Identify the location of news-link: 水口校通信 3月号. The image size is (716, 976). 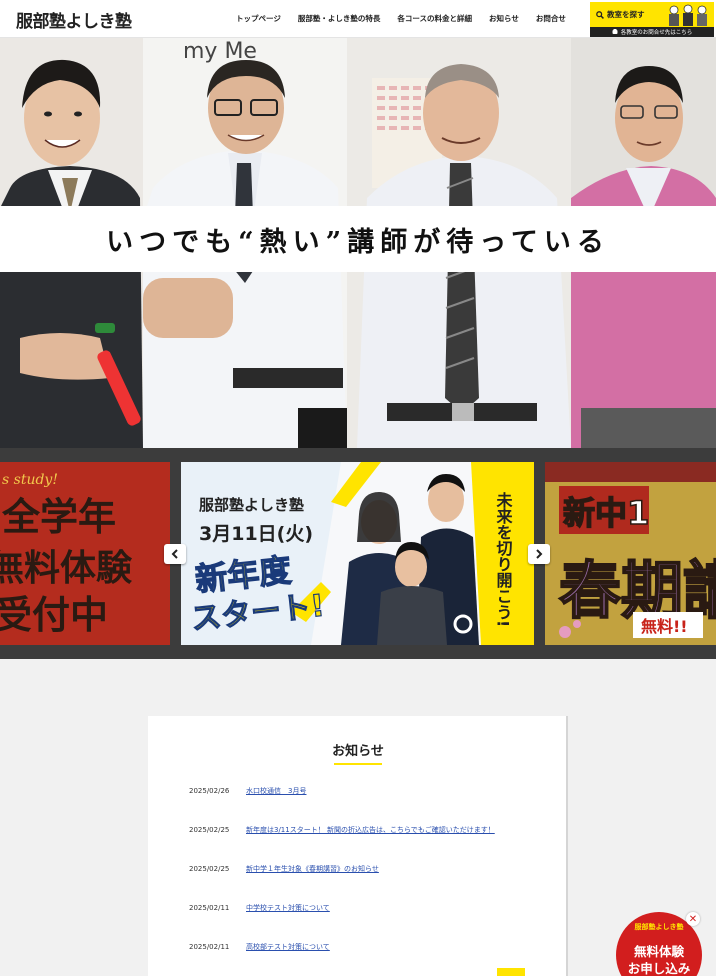
(276, 791).